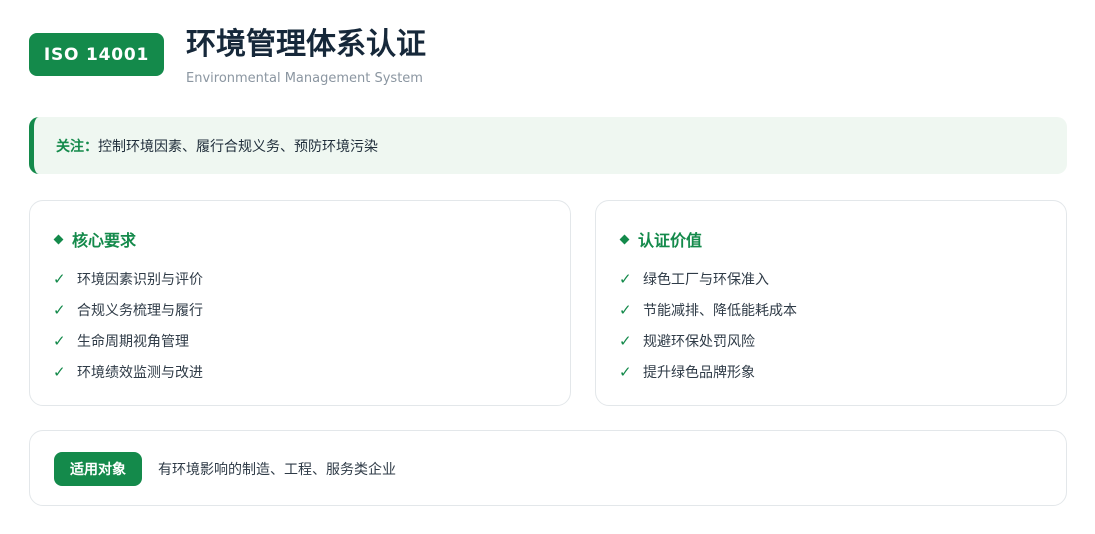 The width and height of the screenshot is (1095, 534). What do you see at coordinates (77, 146) in the screenshot?
I see `focus-label: 关注：` at bounding box center [77, 146].